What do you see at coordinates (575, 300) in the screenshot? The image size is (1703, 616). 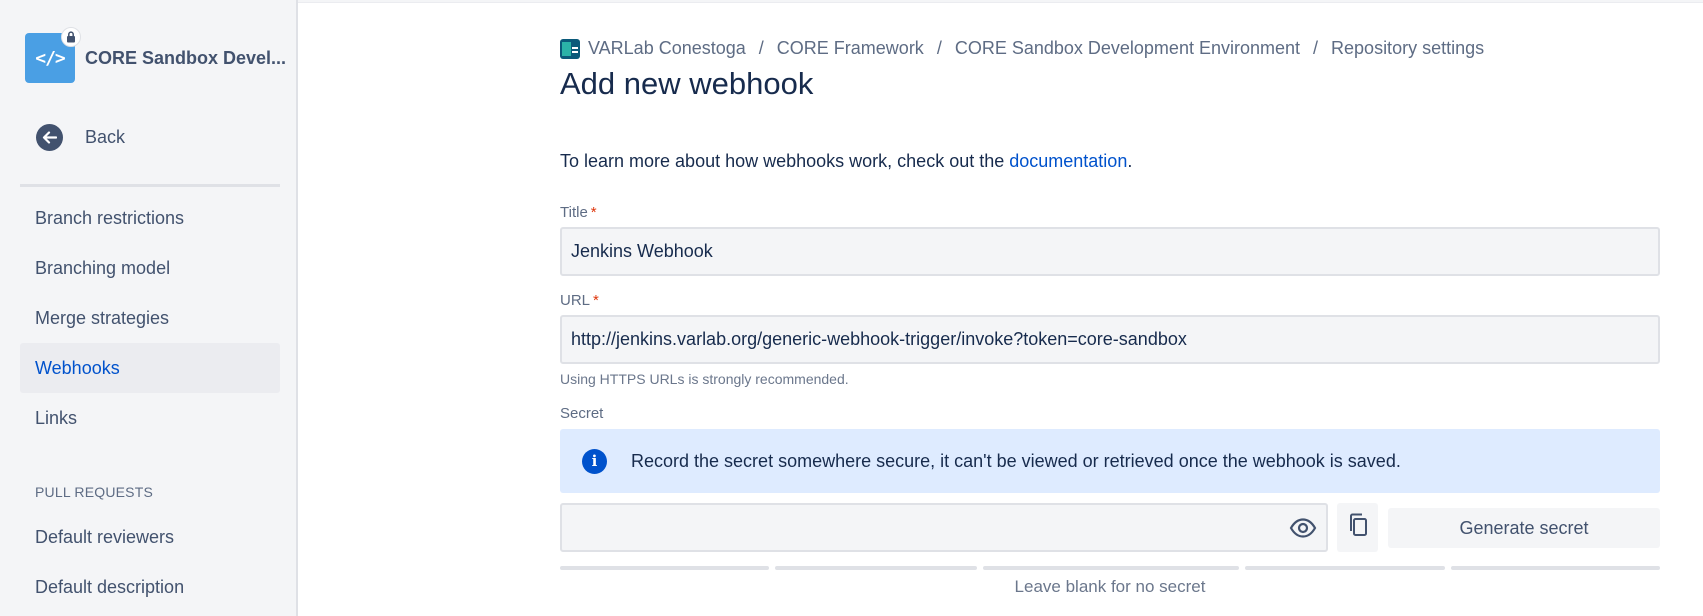 I see `url-label-text: URL` at bounding box center [575, 300].